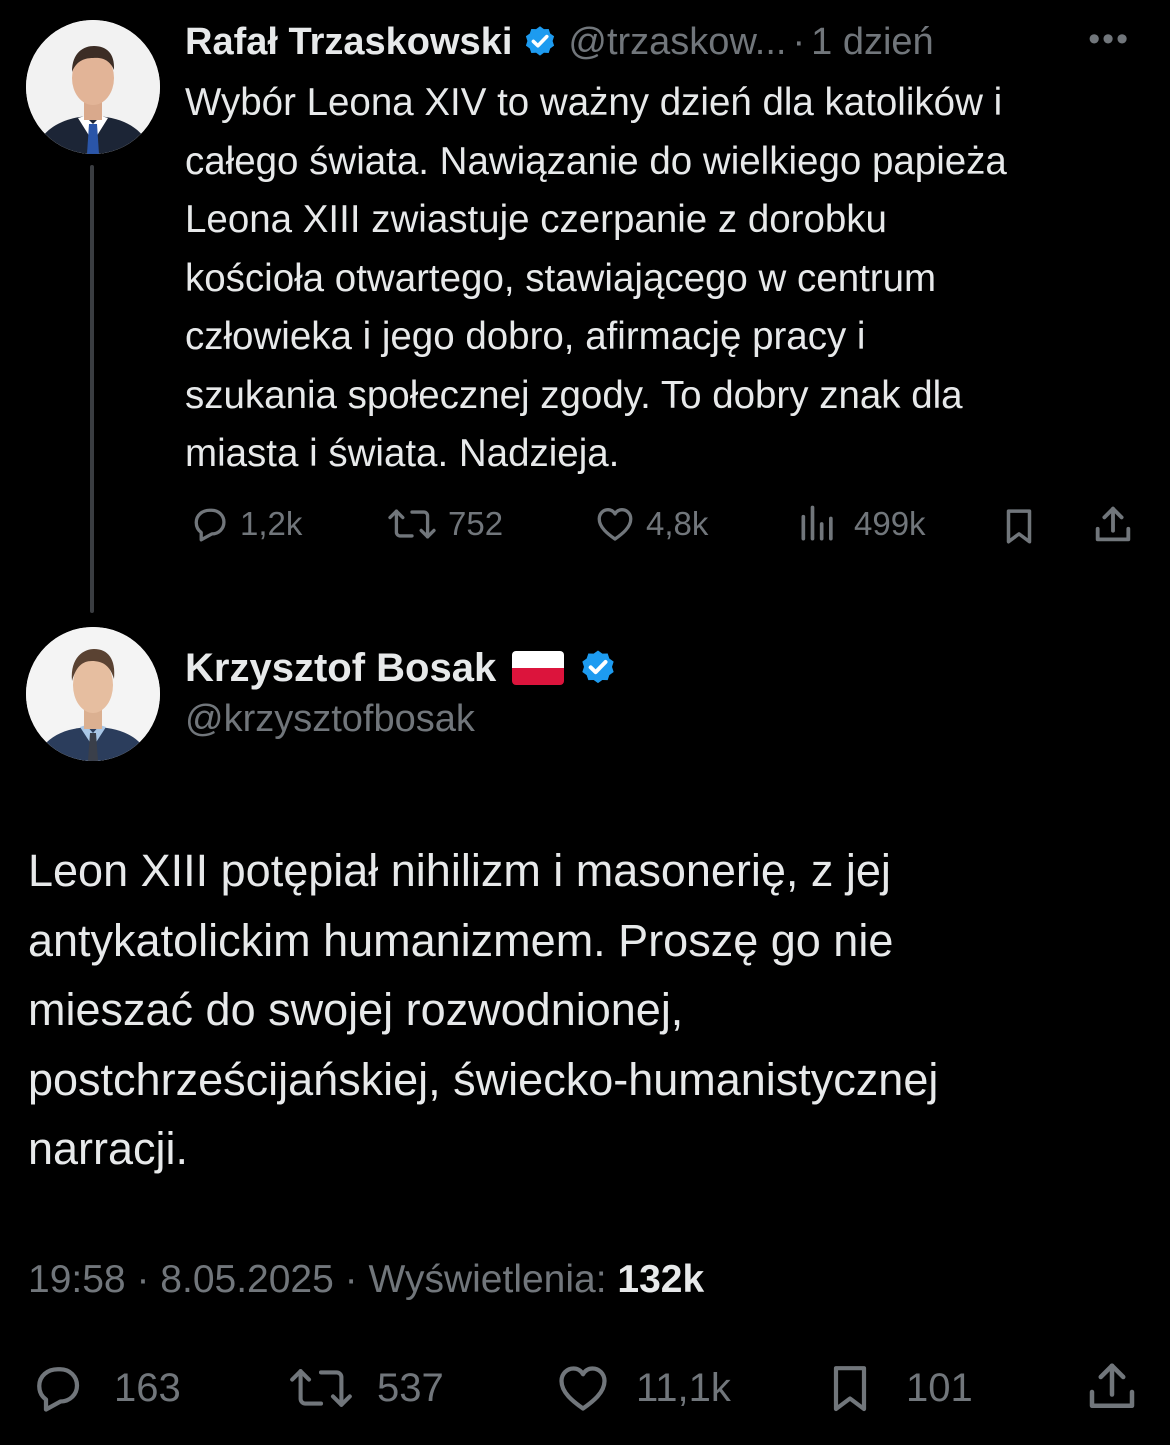 Image resolution: width=1170 pixels, height=1445 pixels. I want to click on parent-share-button, so click(1113, 527).